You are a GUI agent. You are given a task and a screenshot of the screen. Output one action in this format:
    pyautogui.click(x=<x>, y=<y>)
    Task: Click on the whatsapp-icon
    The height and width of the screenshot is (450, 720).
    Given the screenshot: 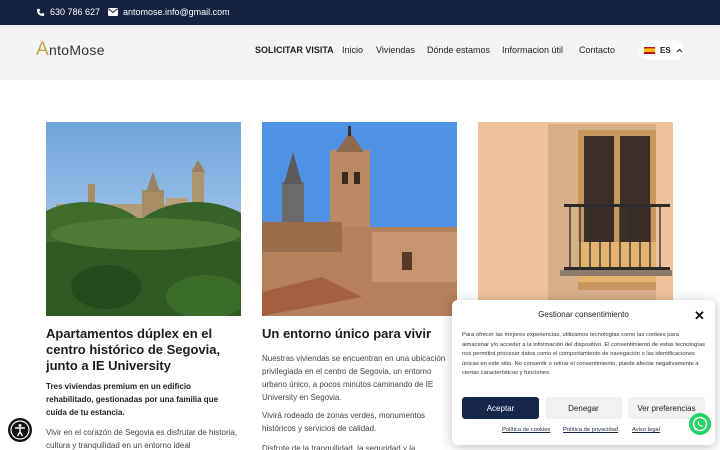 What is the action you would take?
    pyautogui.click(x=700, y=424)
    